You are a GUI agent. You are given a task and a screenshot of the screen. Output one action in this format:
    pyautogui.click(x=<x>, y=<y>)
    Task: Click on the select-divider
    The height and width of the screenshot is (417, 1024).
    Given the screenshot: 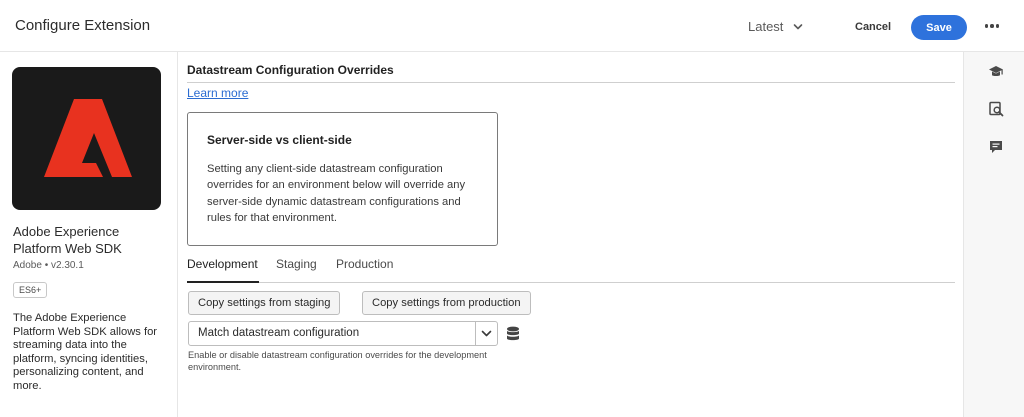 What is the action you would take?
    pyautogui.click(x=475, y=333)
    